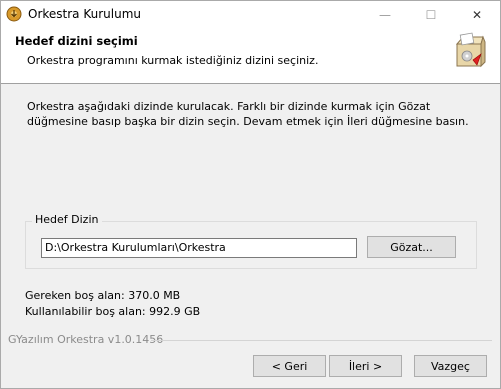 This screenshot has height=389, width=501. What do you see at coordinates (470, 50) in the screenshot?
I see `installer-box-icon` at bounding box center [470, 50].